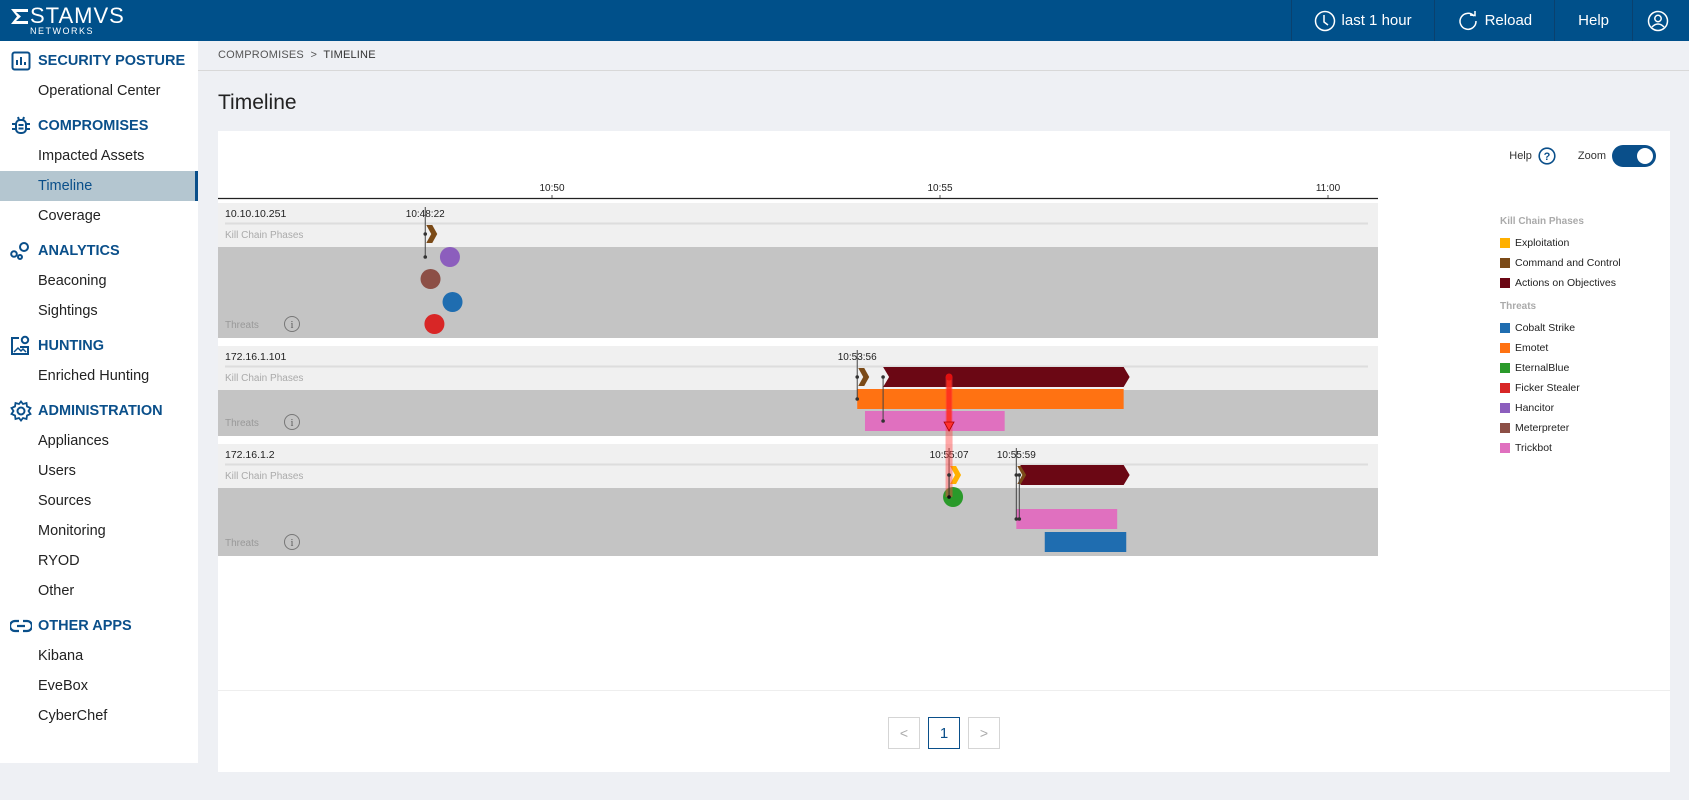 The height and width of the screenshot is (800, 1689). What do you see at coordinates (21, 125) in the screenshot?
I see `bug-icon` at bounding box center [21, 125].